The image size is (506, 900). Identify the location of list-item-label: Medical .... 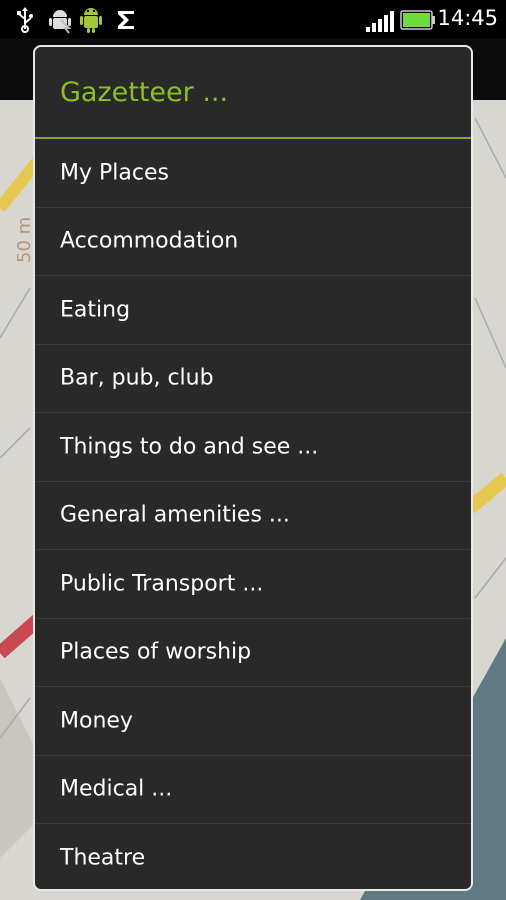
(116, 789).